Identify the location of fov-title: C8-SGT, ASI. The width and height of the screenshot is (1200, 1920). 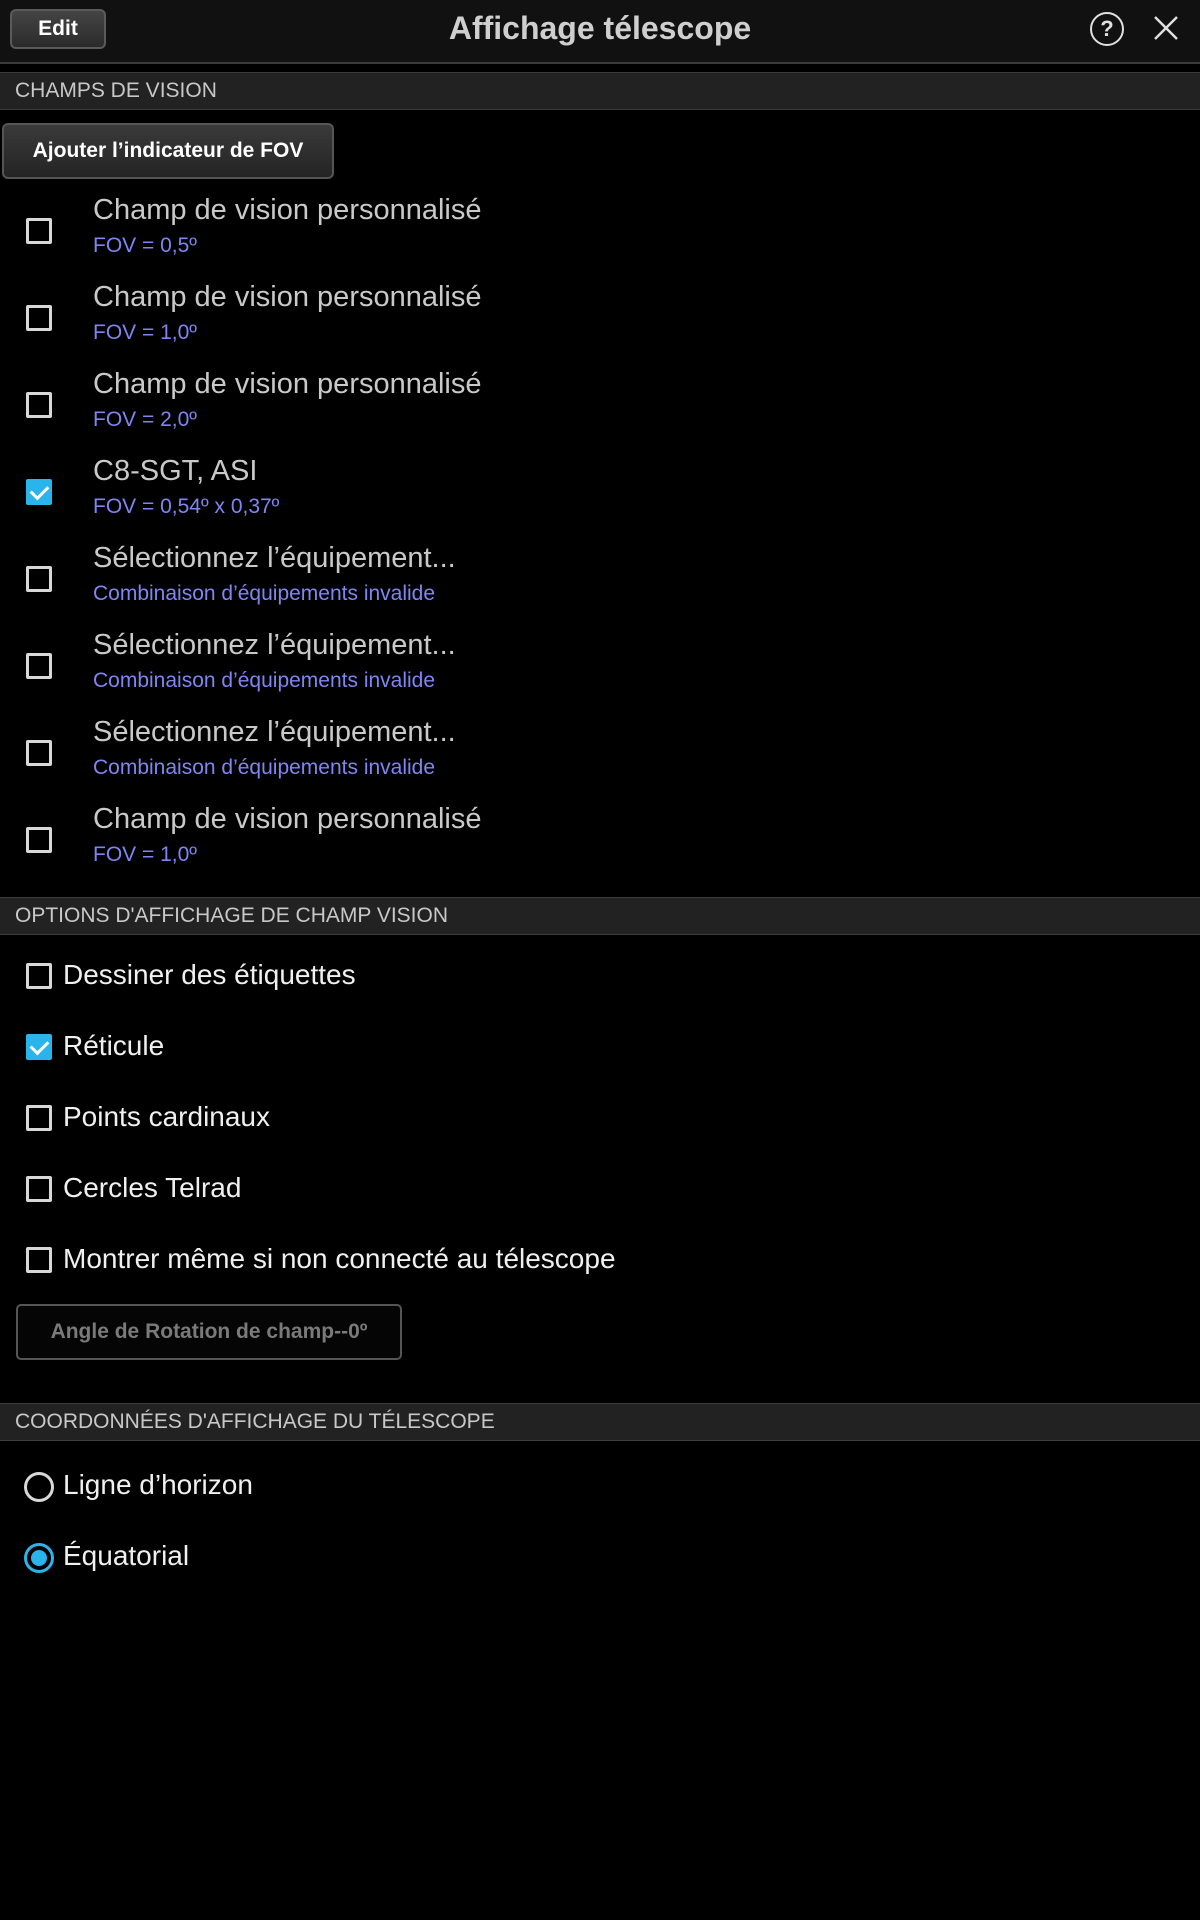
(175, 471).